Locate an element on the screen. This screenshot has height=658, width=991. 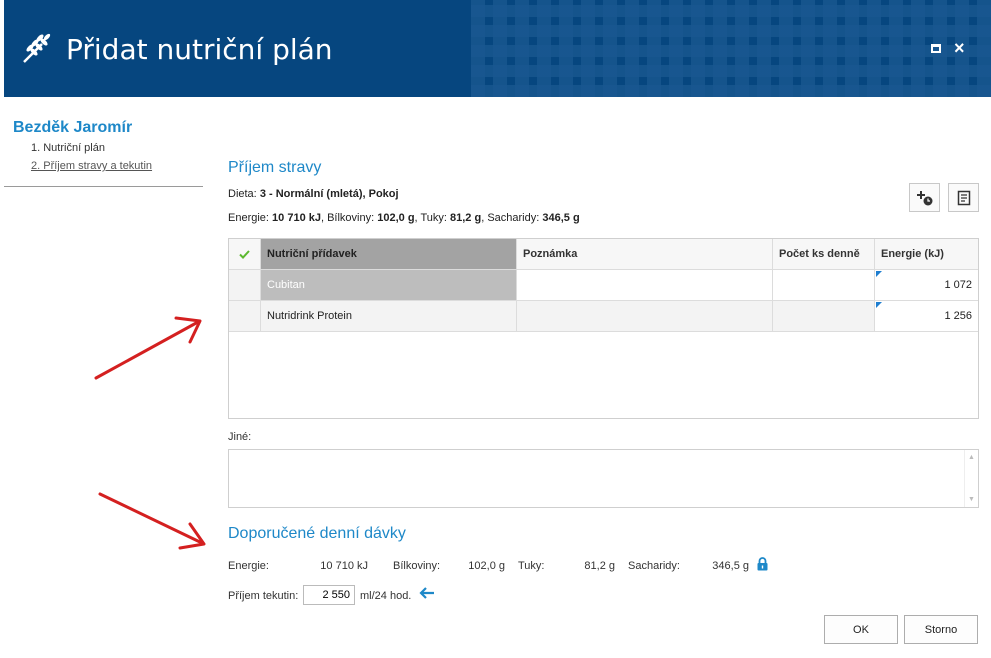
window-title: Přidat nutriční plán is located at coordinates (199, 49).